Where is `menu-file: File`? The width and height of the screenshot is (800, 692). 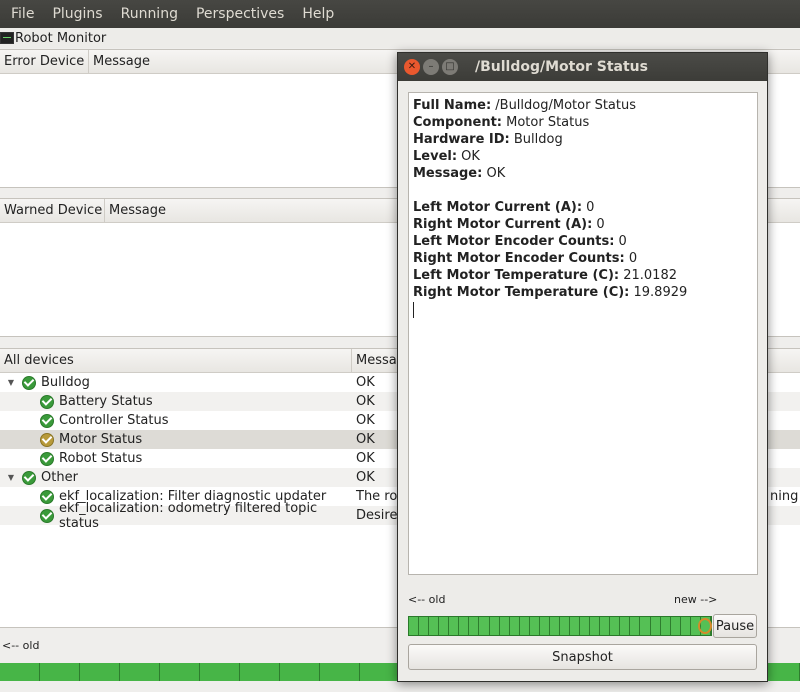
menu-file: File is located at coordinates (22, 14).